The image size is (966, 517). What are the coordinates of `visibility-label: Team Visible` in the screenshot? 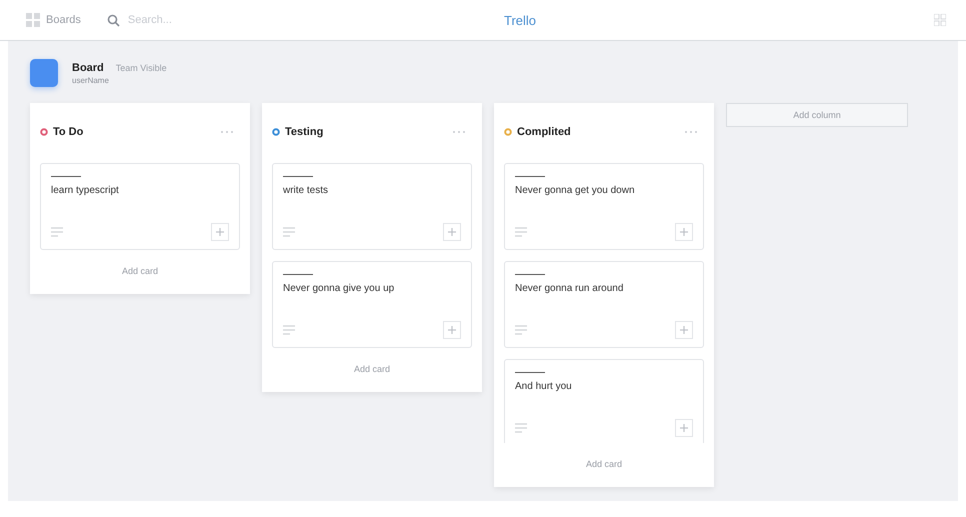 It's located at (141, 67).